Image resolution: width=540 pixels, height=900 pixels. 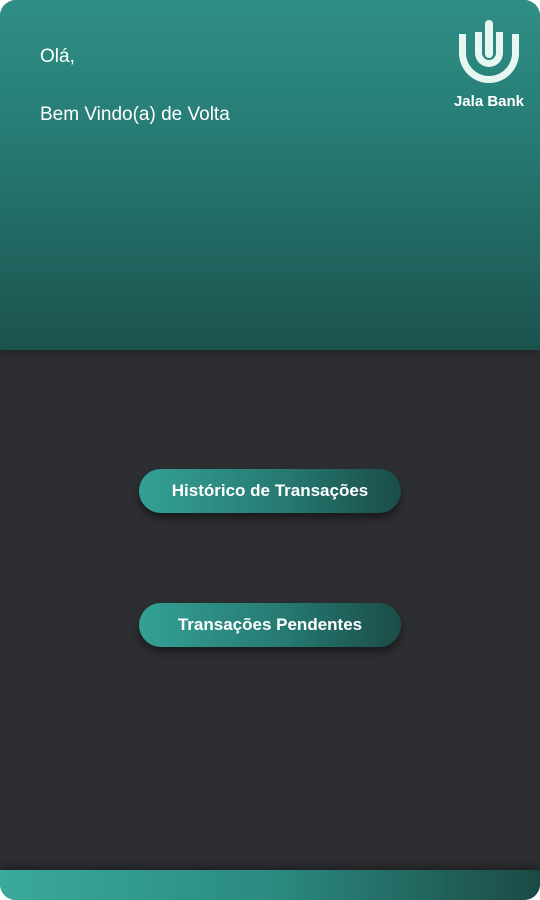 I want to click on welcome-back-text: Bem Vindo(a) de Volta, so click(x=135, y=114).